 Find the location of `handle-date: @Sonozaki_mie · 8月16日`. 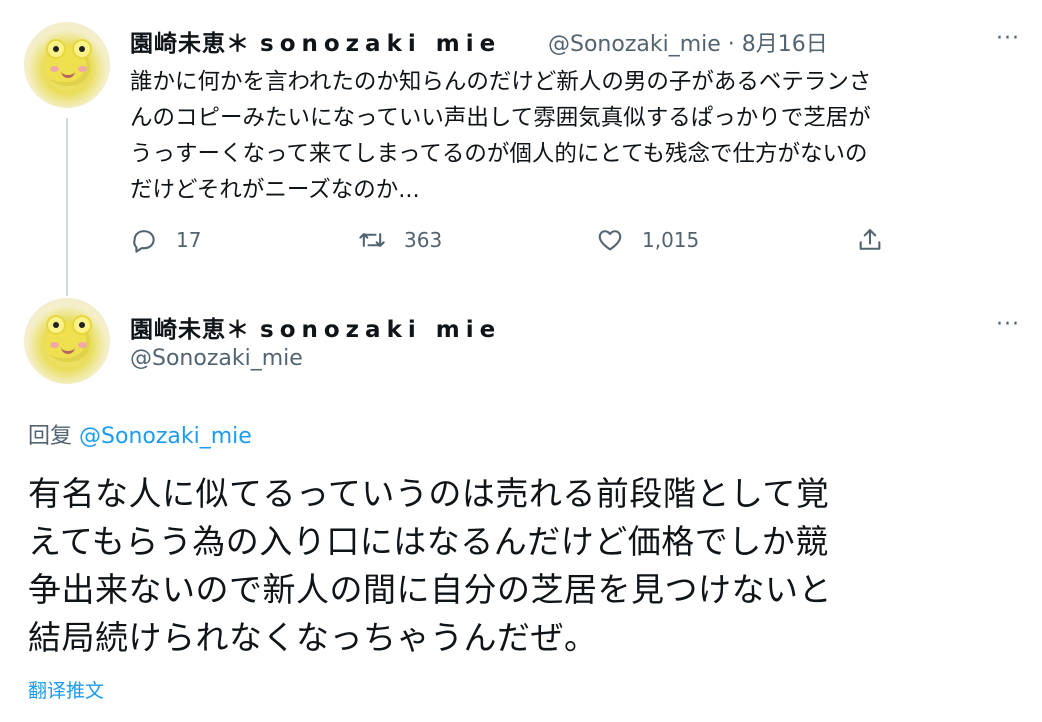

handle-date: @Sonozaki_mie · 8月16日 is located at coordinates (688, 42).